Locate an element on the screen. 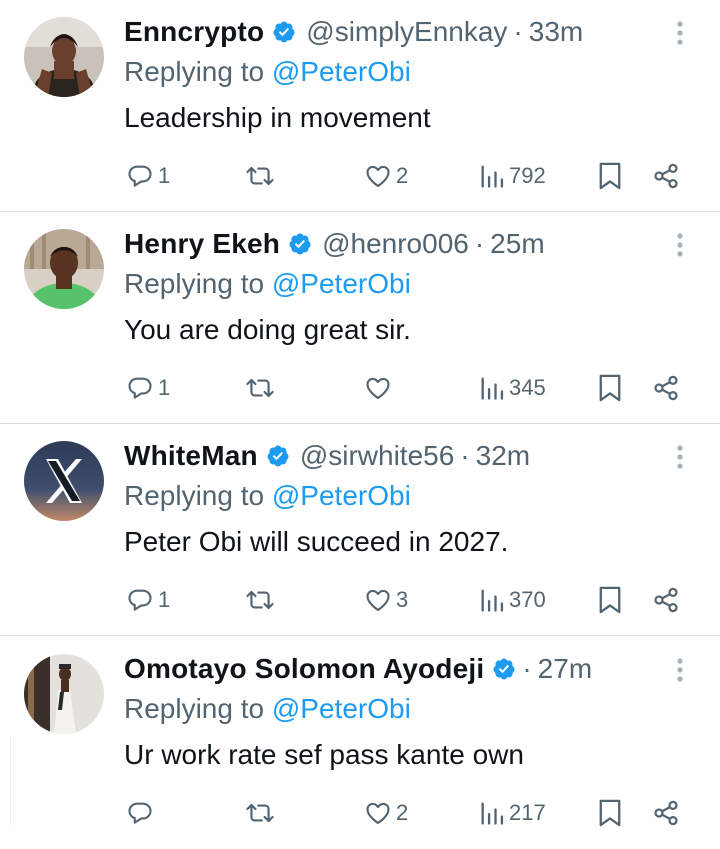  tweet-text: Leadership in movement is located at coordinates (277, 117).